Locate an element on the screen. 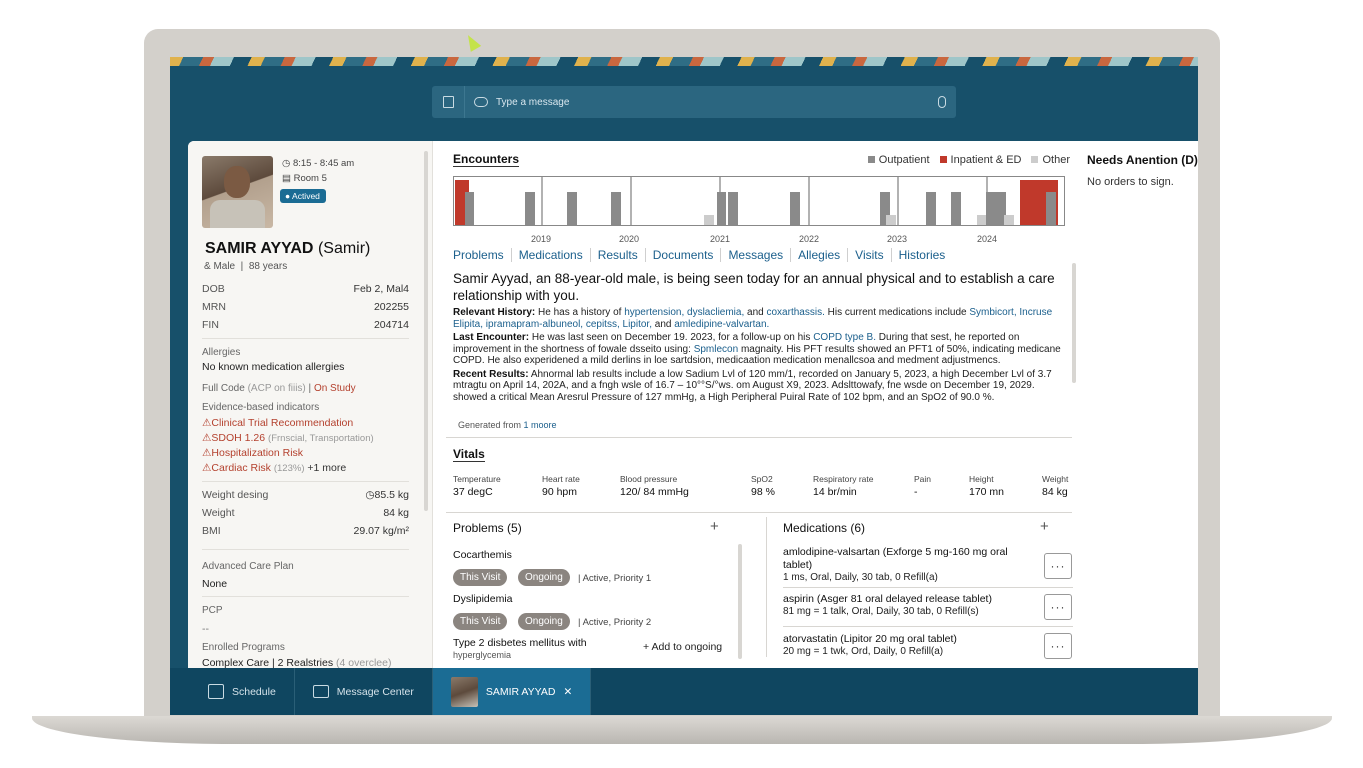  allergies-value: No known medication allergies is located at coordinates (273, 367).